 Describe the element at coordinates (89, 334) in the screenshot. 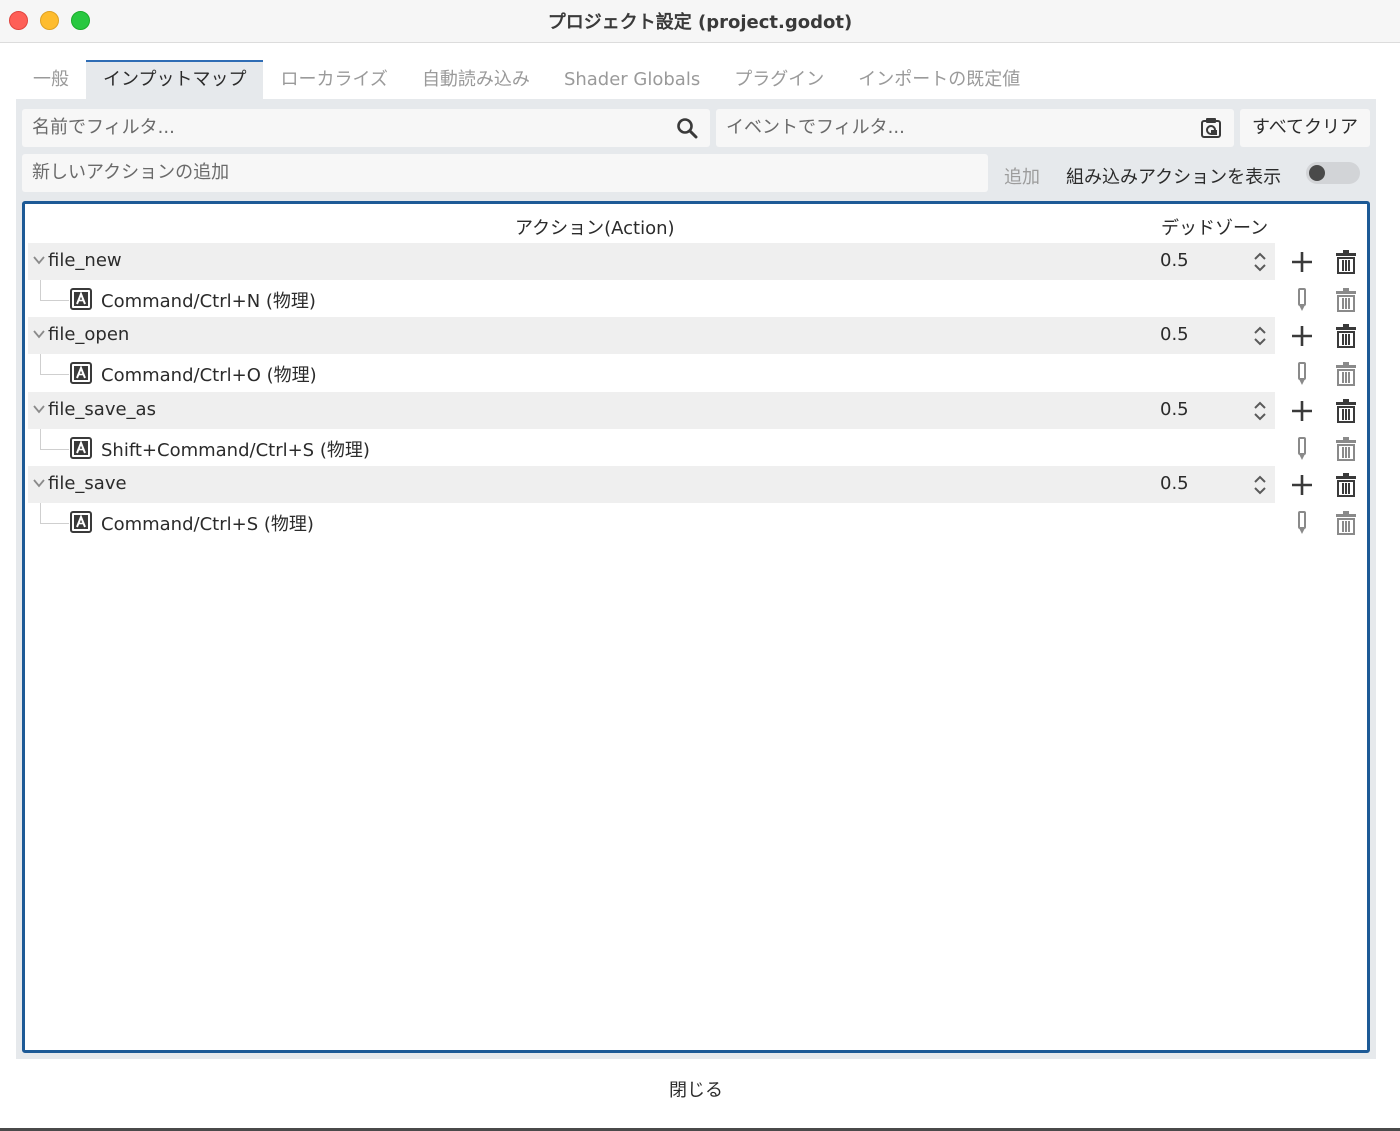

I see `action-name: file_open` at that location.